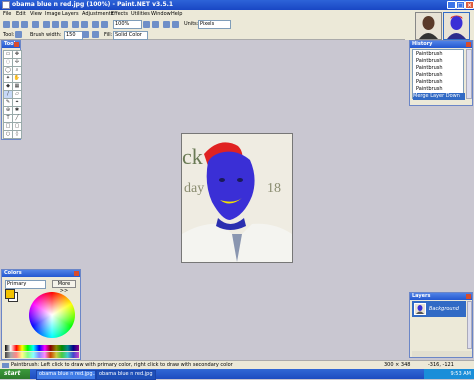 The height and width of the screenshot is (380, 474). Describe the element at coordinates (6, 5) in the screenshot. I see `paintnet-icon` at that location.